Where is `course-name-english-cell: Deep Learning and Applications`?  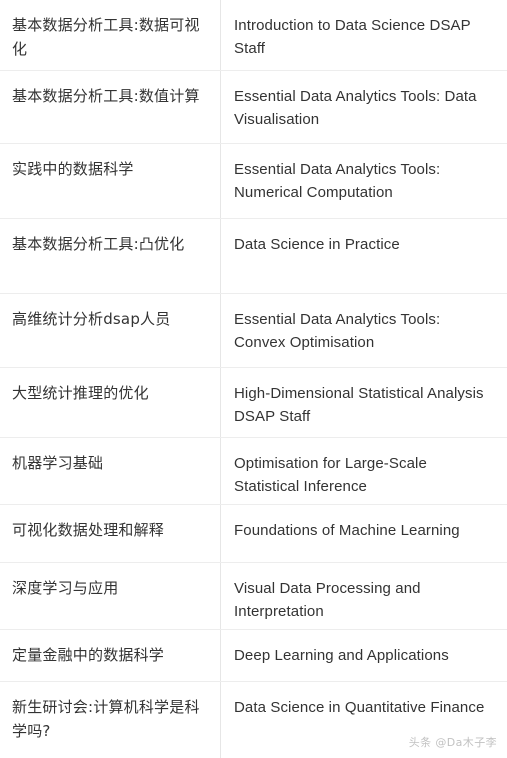
course-name-english-cell: Deep Learning and Applications is located at coordinates (364, 655).